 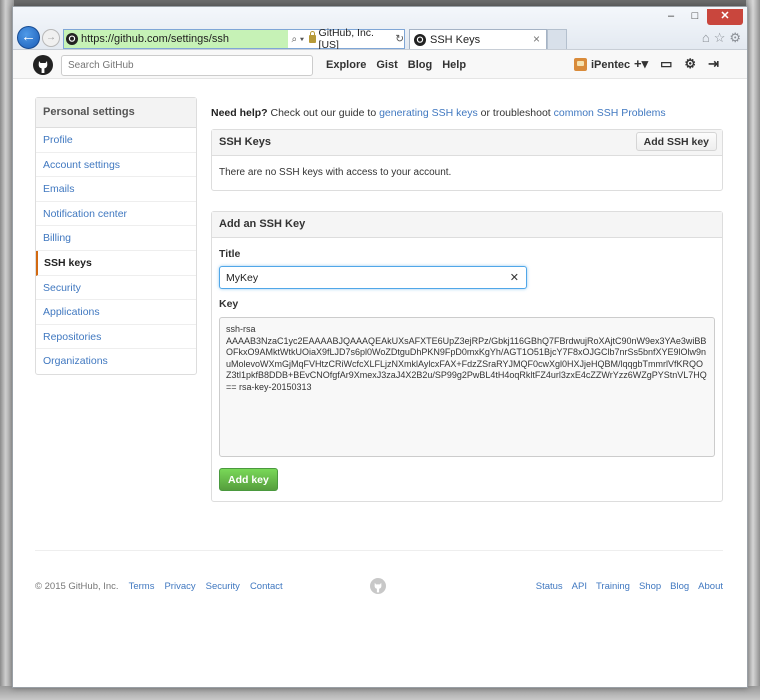 What do you see at coordinates (248, 479) in the screenshot?
I see `add-key-button: Add key` at bounding box center [248, 479].